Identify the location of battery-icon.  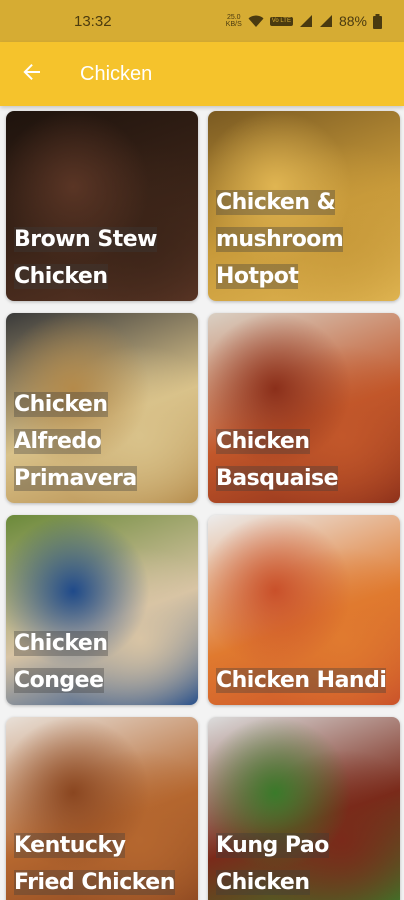
(377, 21).